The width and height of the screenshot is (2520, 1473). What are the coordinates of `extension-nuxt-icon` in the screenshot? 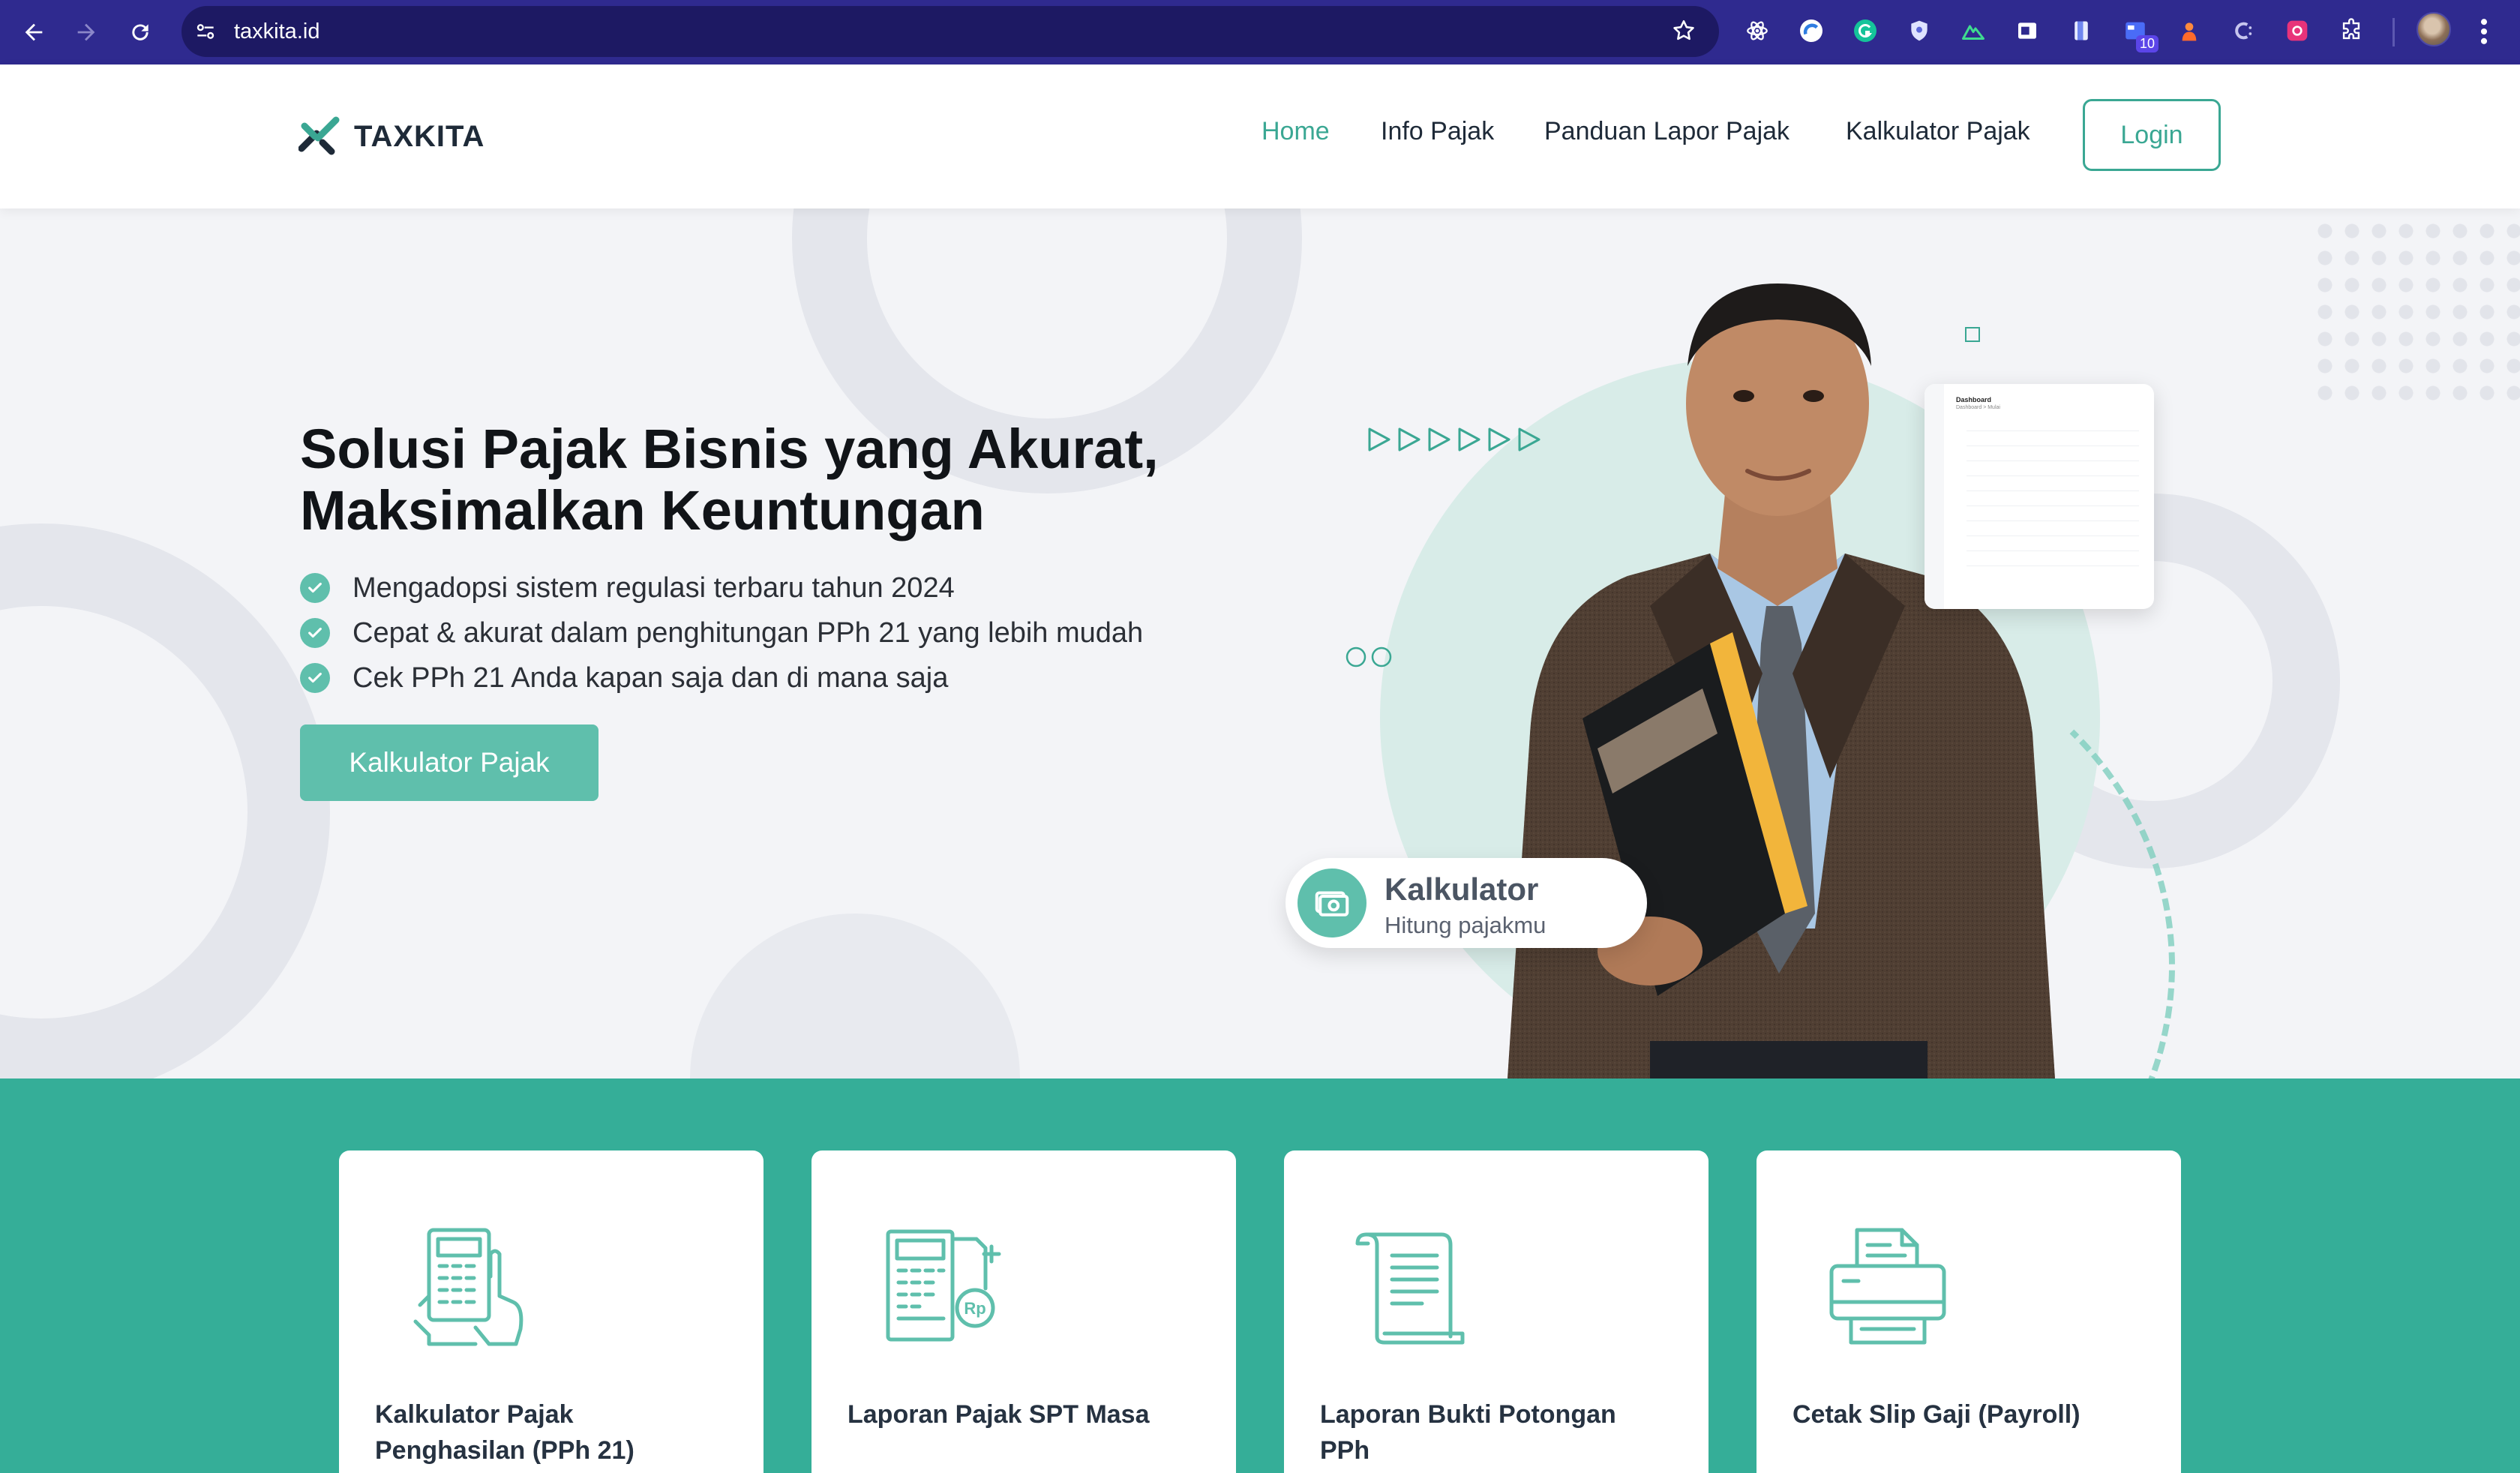 It's located at (1973, 31).